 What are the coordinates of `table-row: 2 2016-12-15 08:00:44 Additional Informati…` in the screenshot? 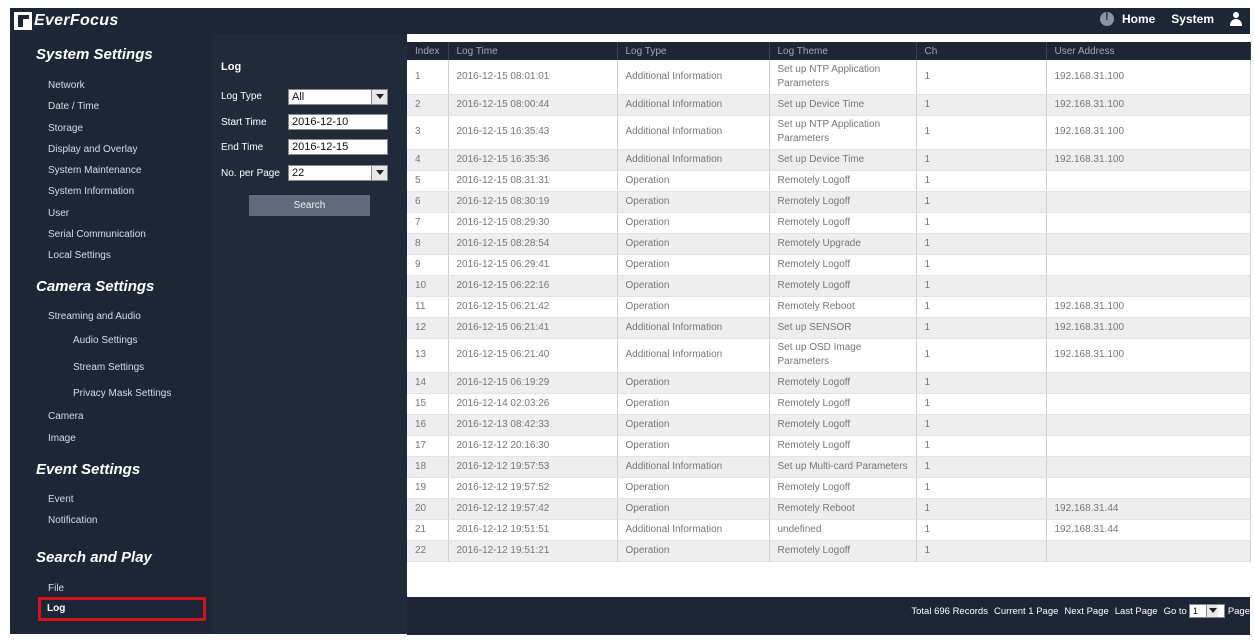 It's located at (829, 105).